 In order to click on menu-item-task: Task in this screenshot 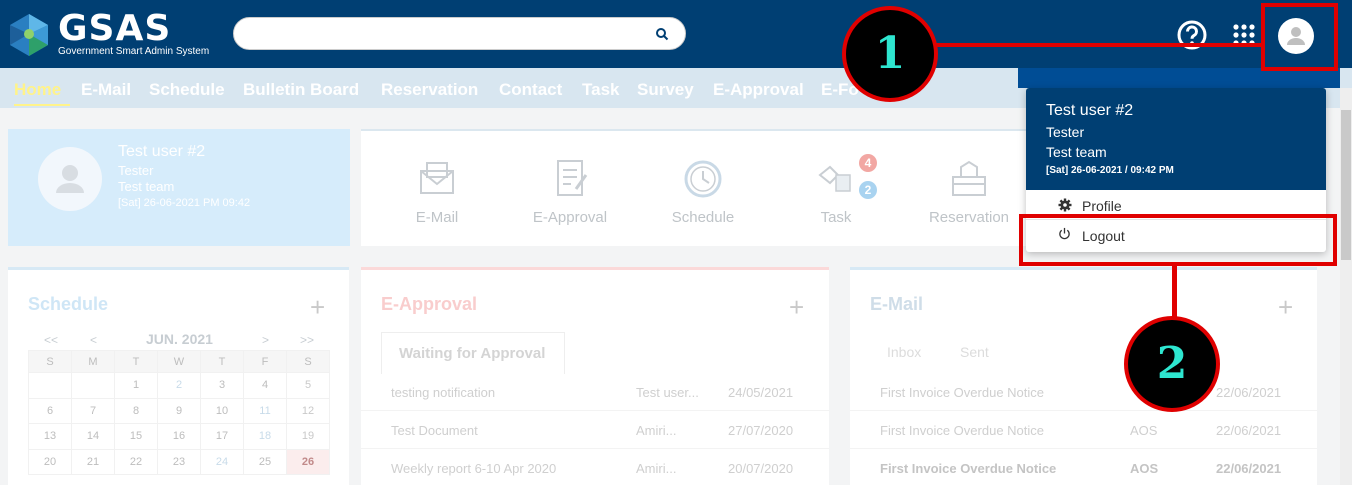, I will do `click(601, 90)`.